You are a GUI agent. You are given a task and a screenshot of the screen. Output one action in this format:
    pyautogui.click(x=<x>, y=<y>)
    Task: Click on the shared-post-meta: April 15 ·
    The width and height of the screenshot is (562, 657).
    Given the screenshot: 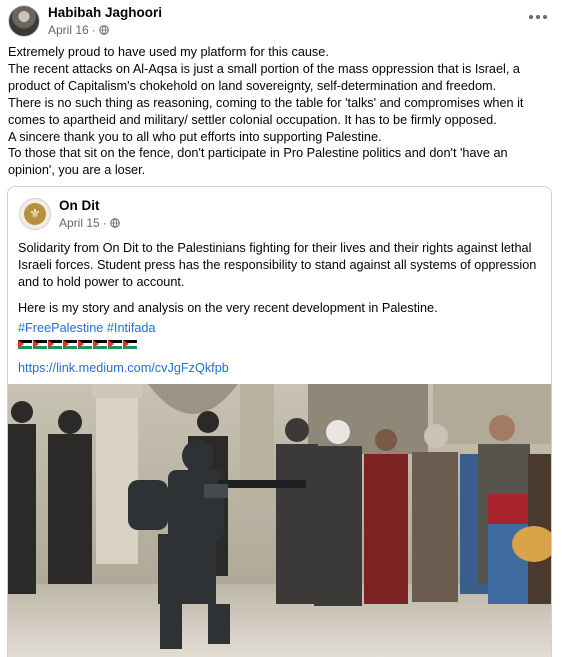 What is the action you would take?
    pyautogui.click(x=89, y=223)
    